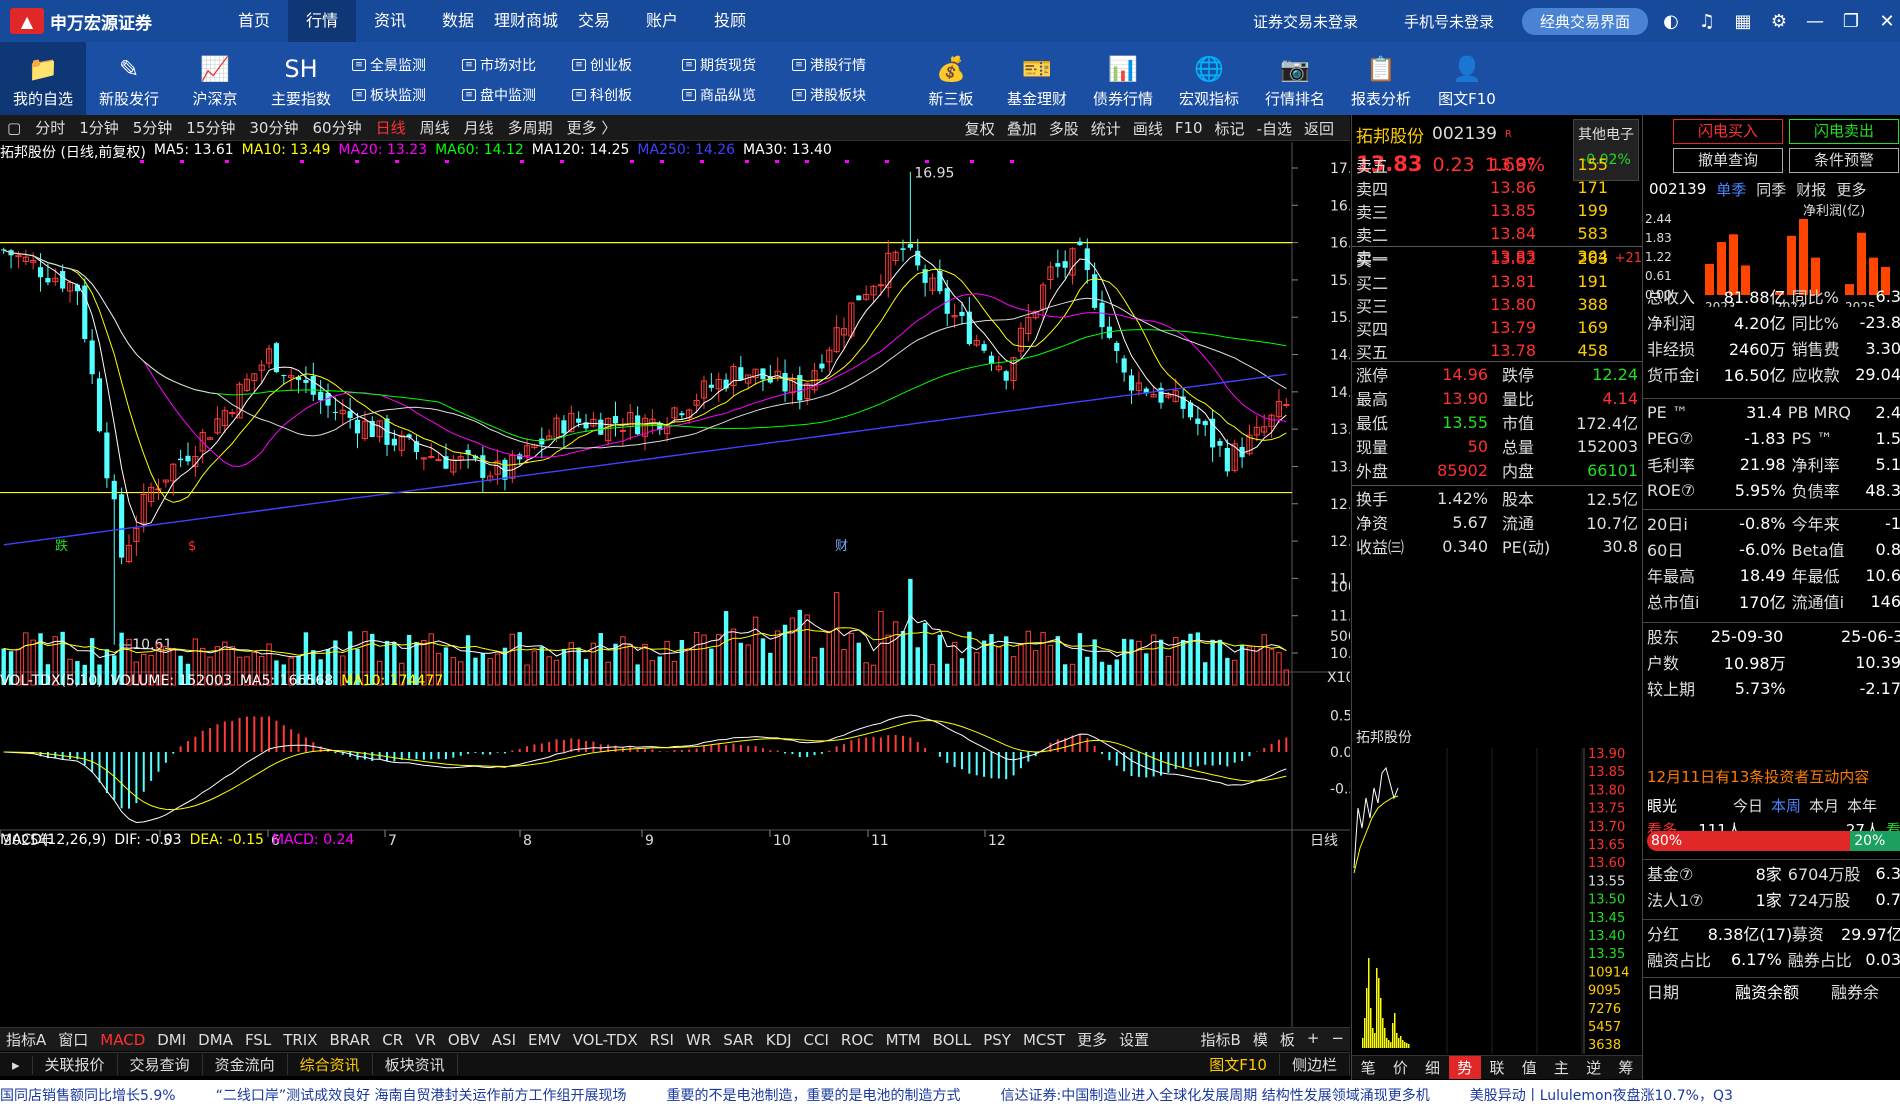 This screenshot has width=1900, height=1109. What do you see at coordinates (1862, 805) in the screenshot?
I see `eye-tab-3: 本年` at bounding box center [1862, 805].